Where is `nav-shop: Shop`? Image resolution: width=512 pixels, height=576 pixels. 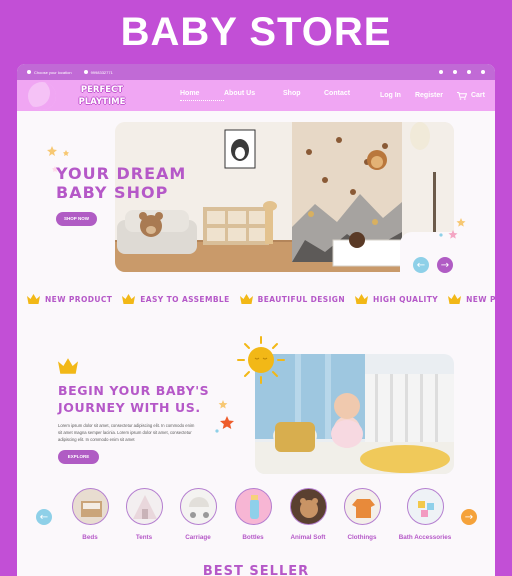 nav-shop: Shop is located at coordinates (303, 95).